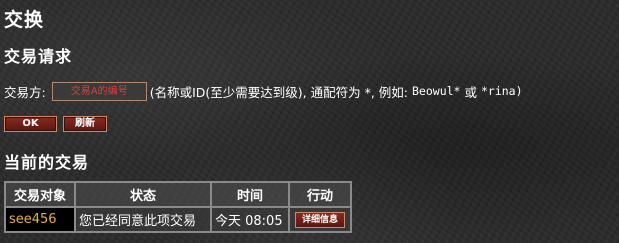 This screenshot has height=243, width=619. I want to click on column-header-action: 行动, so click(320, 194).